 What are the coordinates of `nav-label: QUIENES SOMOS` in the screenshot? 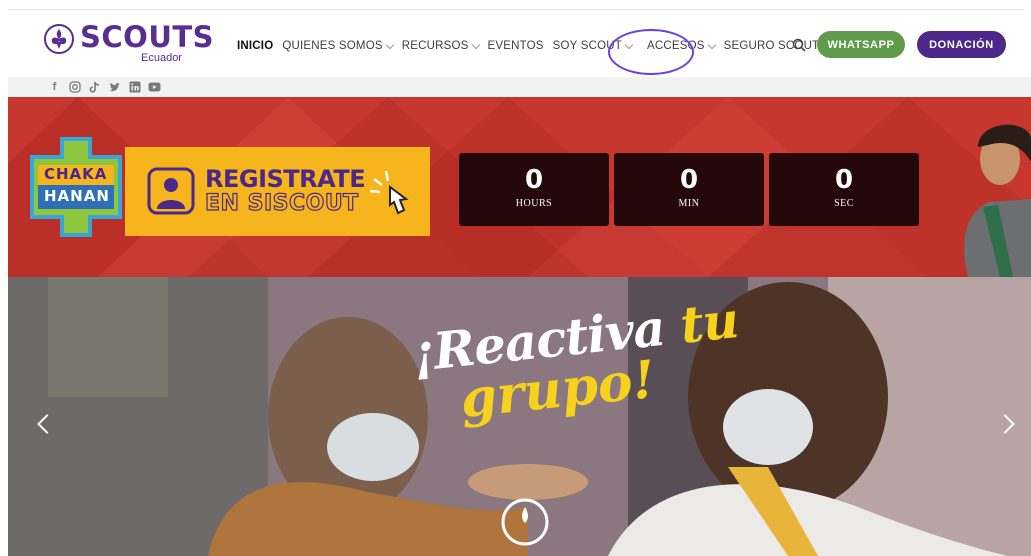 It's located at (332, 46).